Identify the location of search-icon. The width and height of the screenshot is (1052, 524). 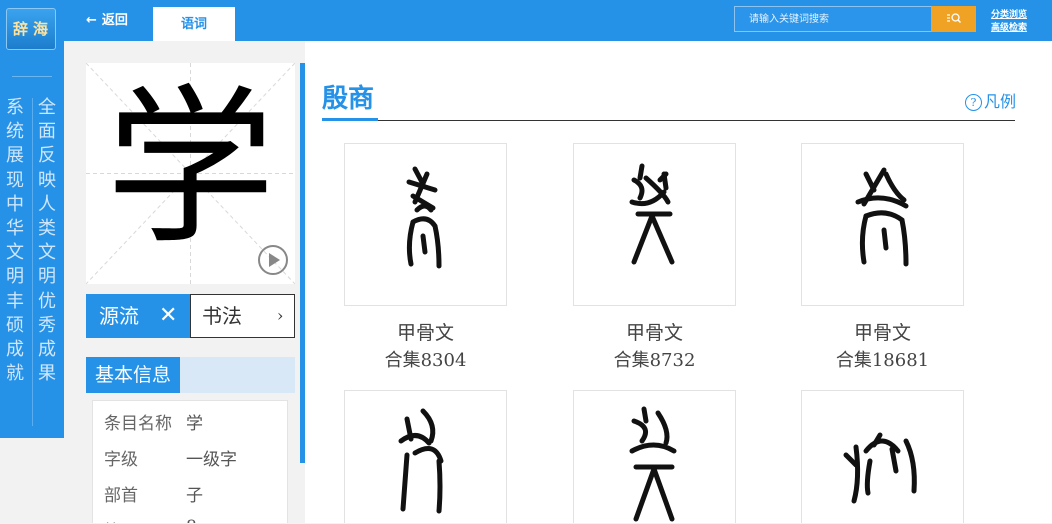
(953, 18).